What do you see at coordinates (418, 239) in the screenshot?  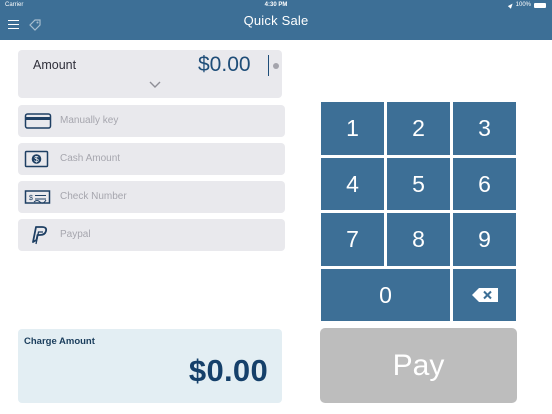 I see `key-8: 8` at bounding box center [418, 239].